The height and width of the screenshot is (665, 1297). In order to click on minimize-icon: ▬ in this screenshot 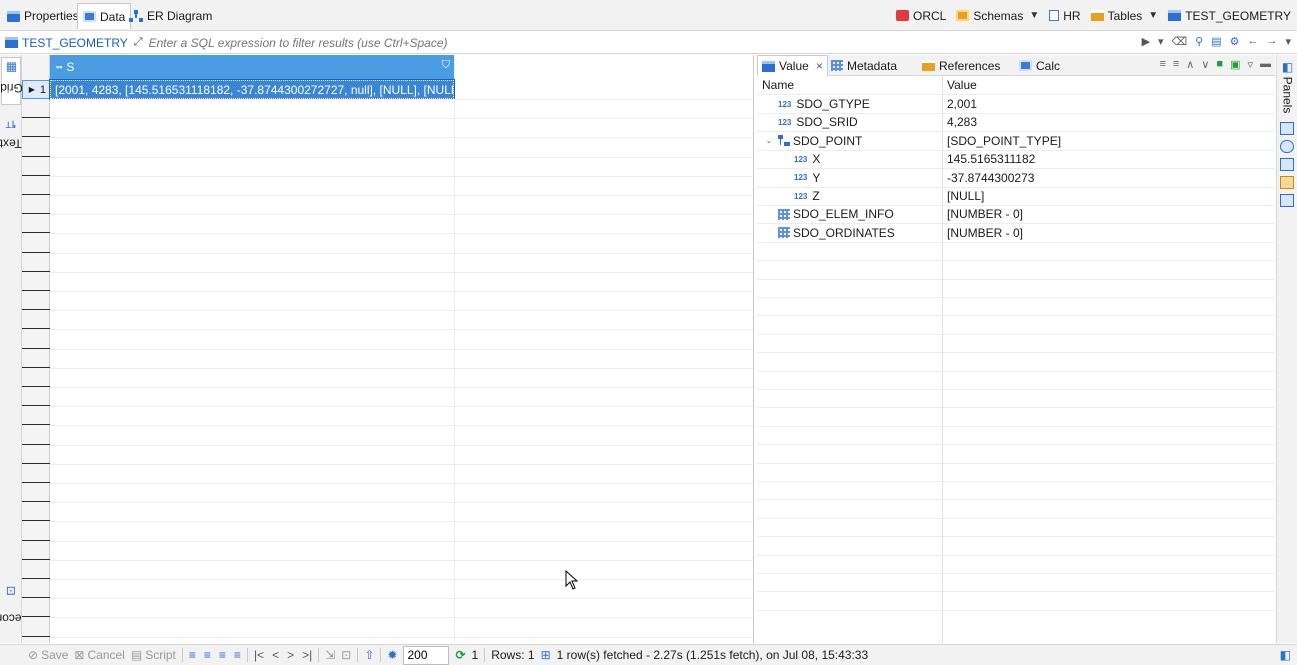, I will do `click(1265, 64)`.